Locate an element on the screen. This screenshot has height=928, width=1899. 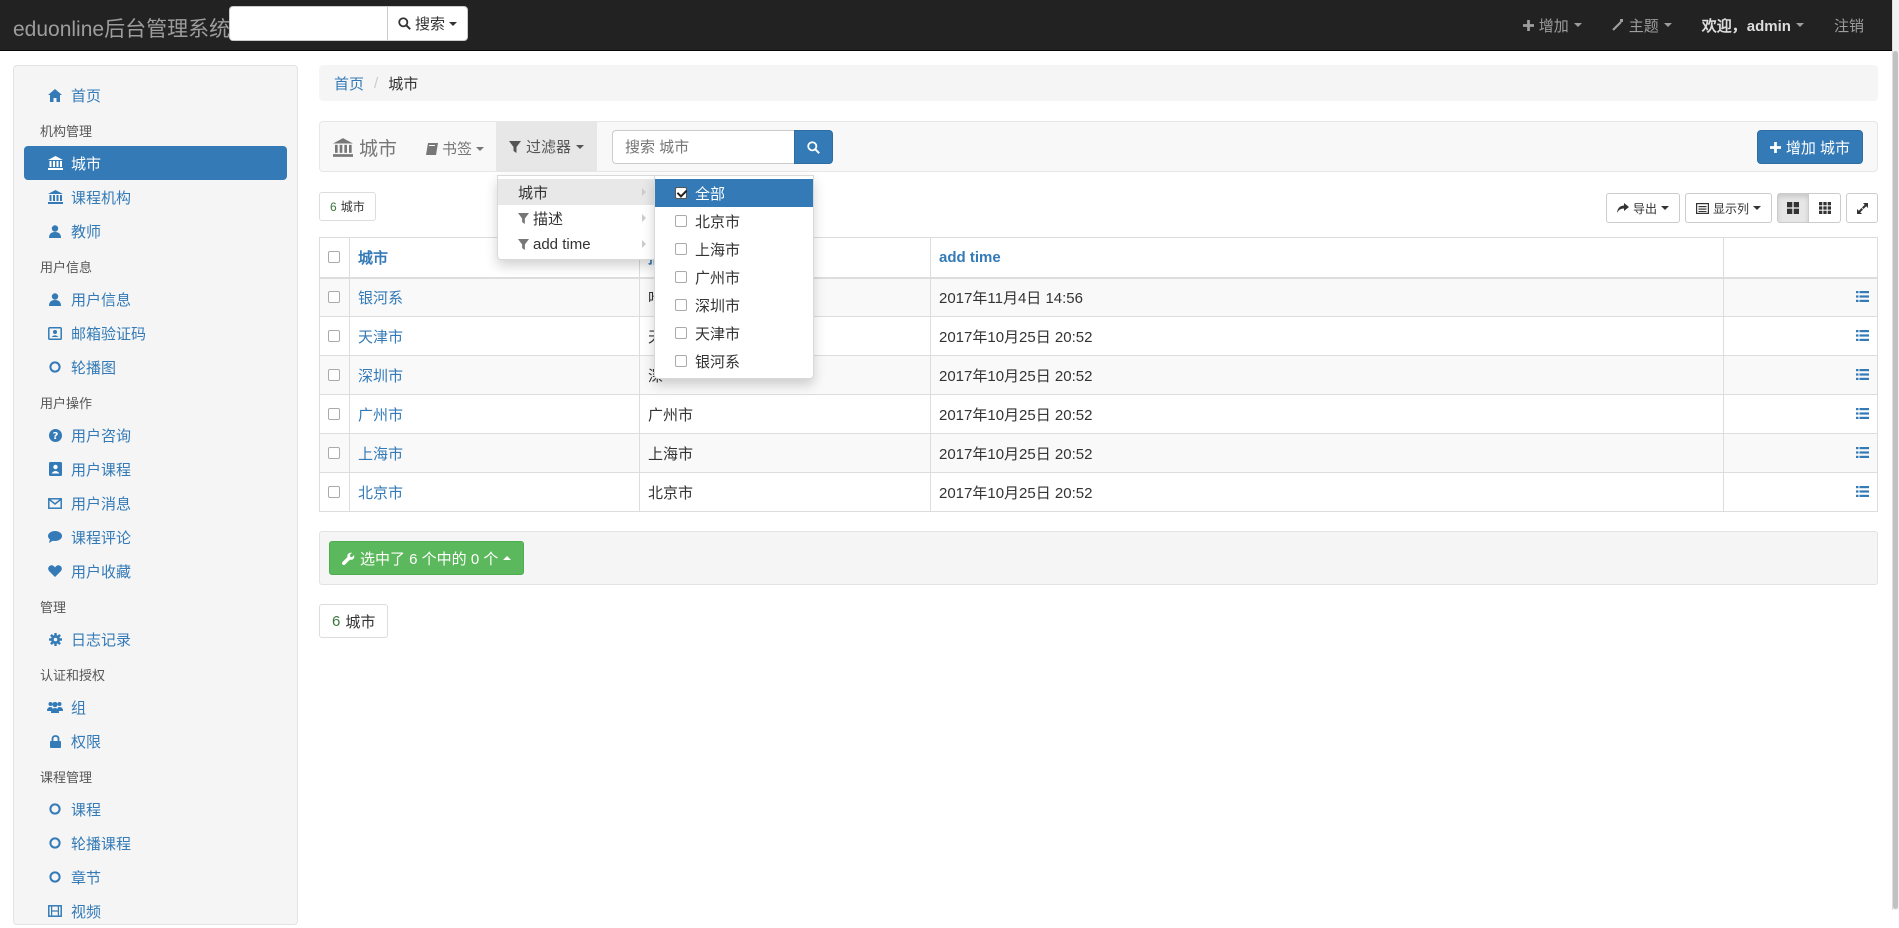
nav-add-menu: 增加 is located at coordinates (1552, 25).